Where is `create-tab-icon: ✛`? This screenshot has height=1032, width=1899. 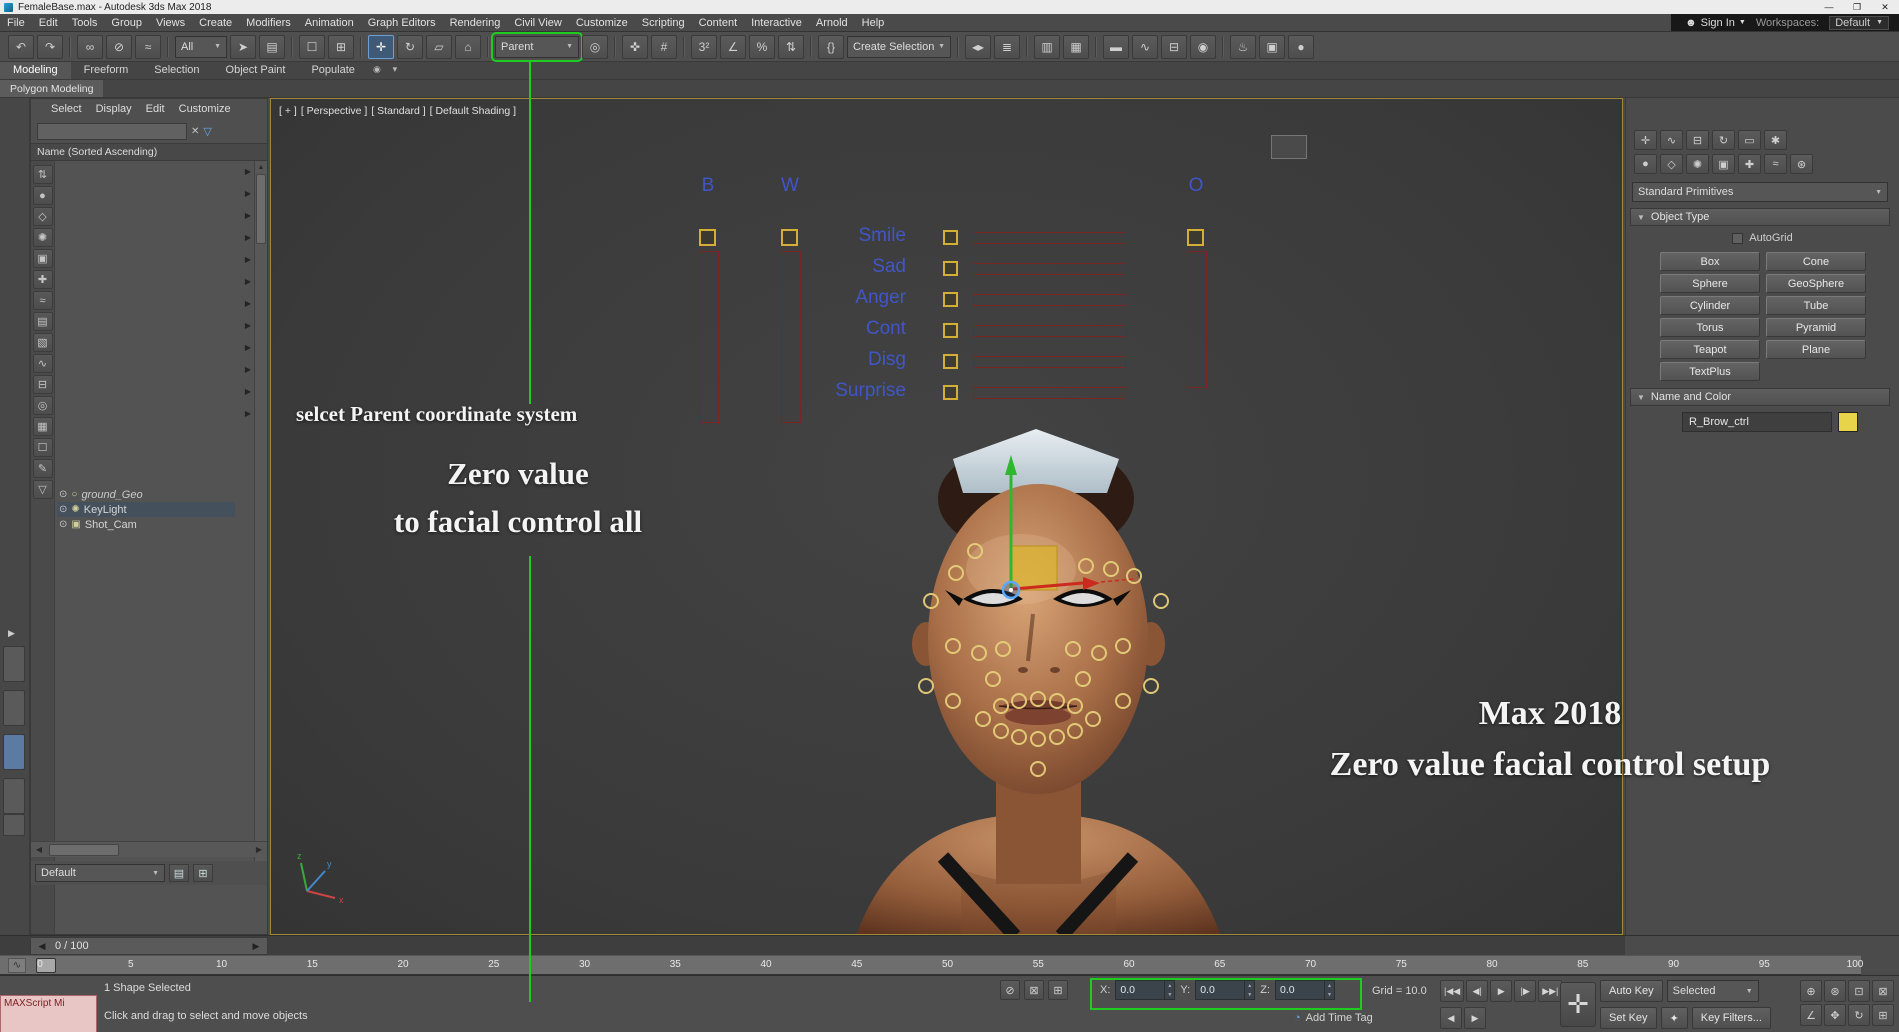 create-tab-icon: ✛ is located at coordinates (1645, 140).